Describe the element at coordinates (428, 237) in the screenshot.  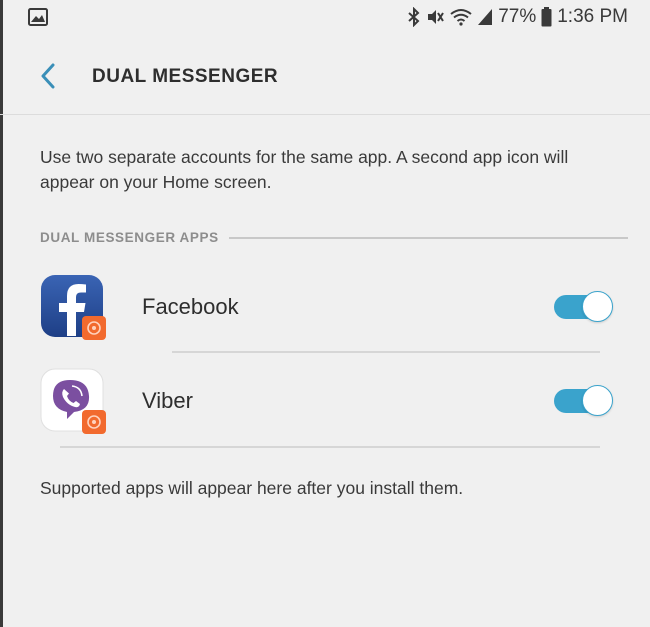
I see `section-divider` at that location.